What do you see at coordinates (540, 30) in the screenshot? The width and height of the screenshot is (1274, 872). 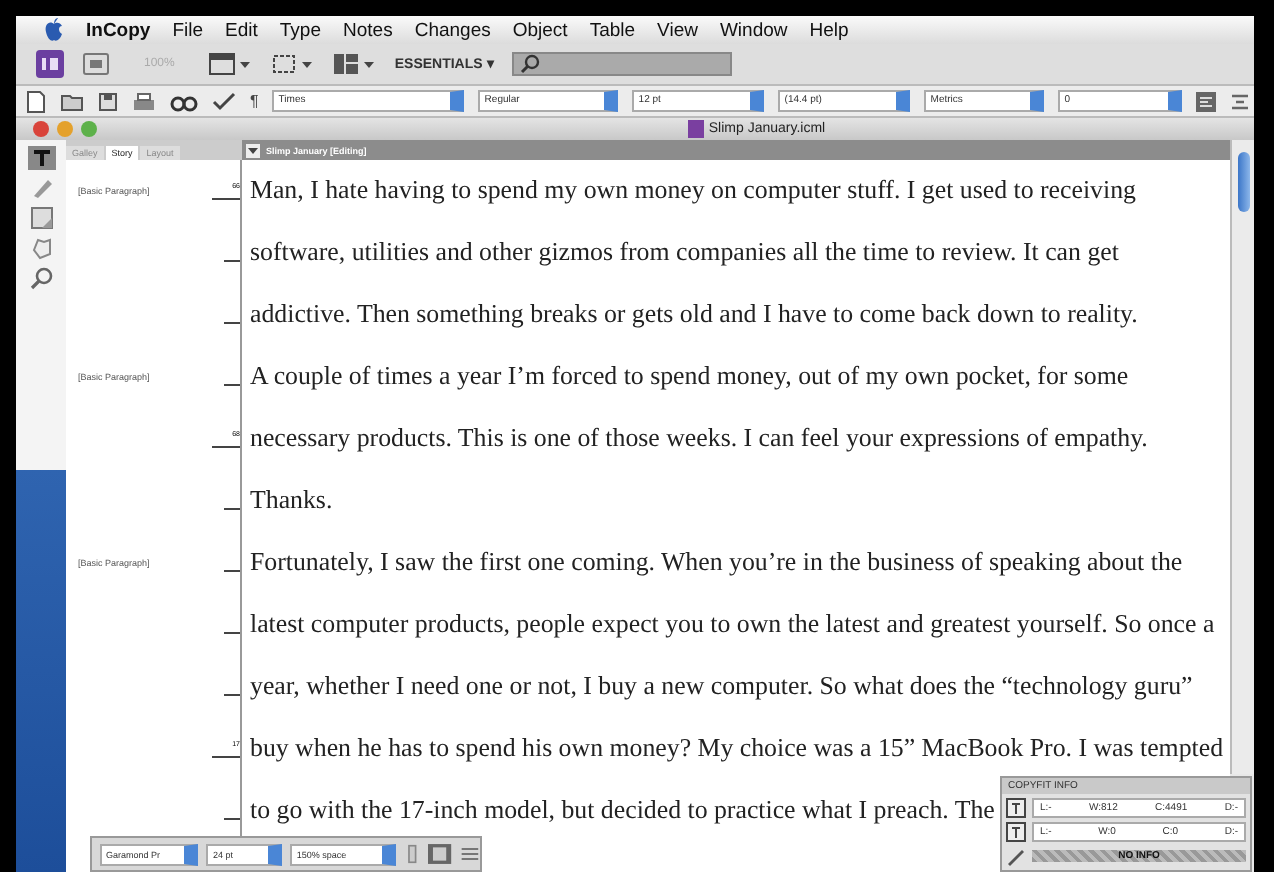 I see `menu-item: Object` at bounding box center [540, 30].